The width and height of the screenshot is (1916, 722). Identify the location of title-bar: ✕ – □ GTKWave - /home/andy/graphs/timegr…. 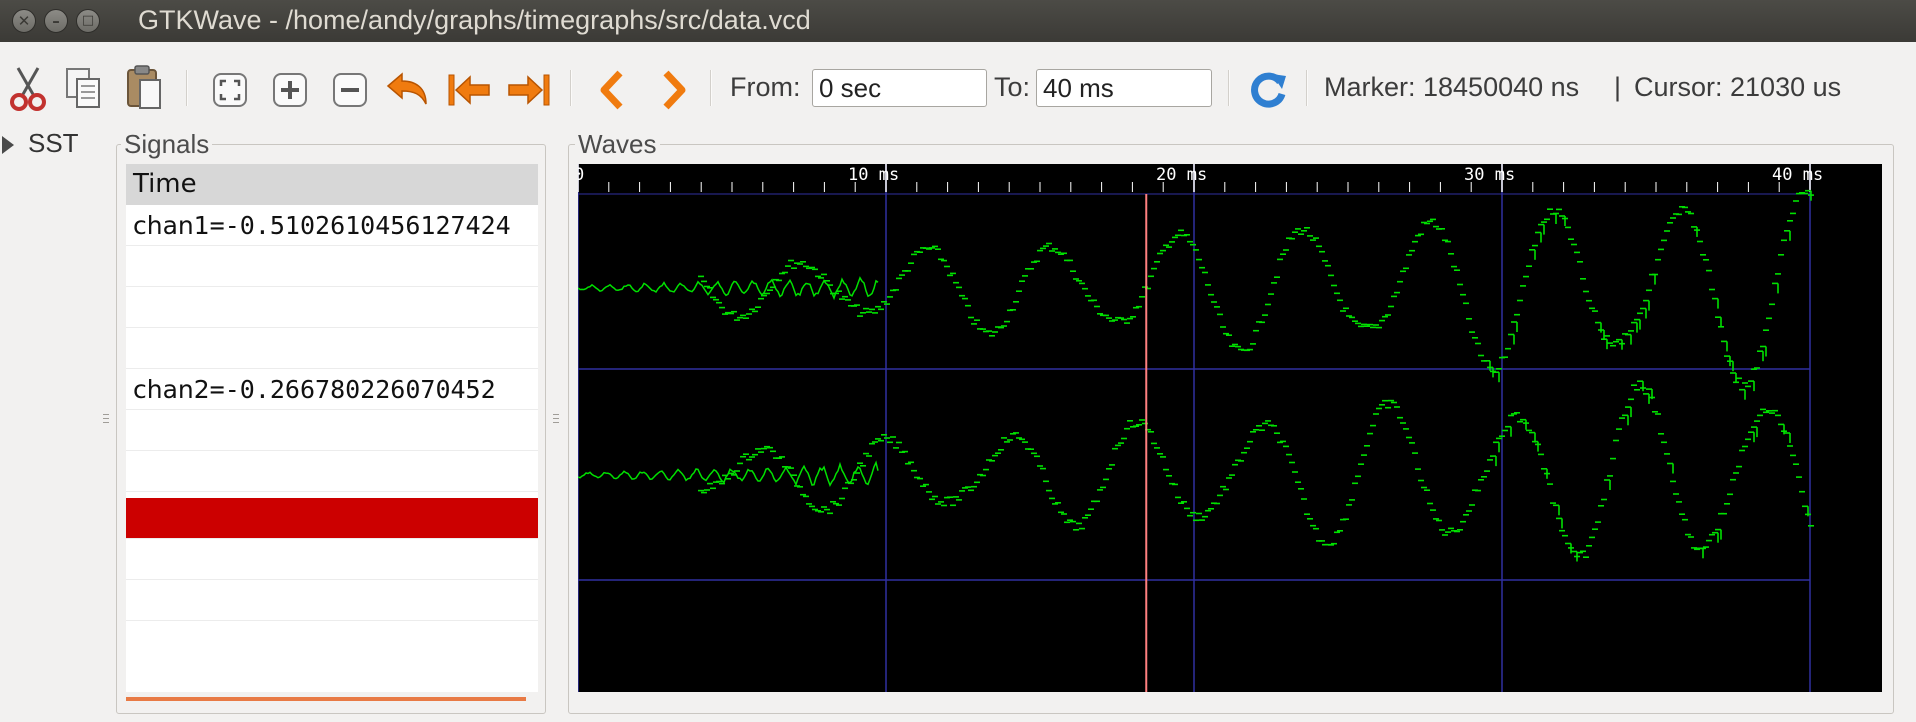
(958, 21).